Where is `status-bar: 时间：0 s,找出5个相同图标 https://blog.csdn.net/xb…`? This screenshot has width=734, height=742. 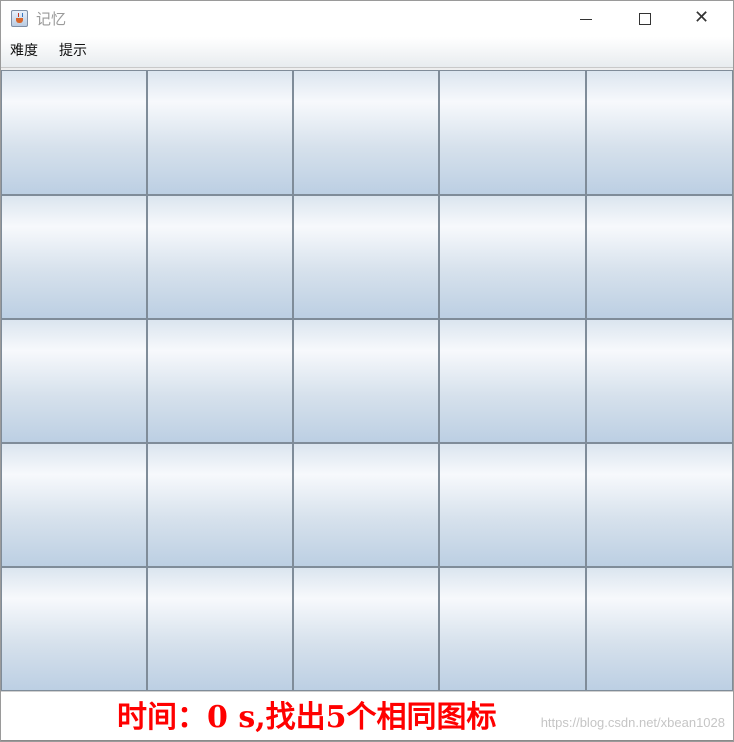 status-bar: 时间：0 s,找出5个相同图标 https://blog.csdn.net/xb… is located at coordinates (367, 716).